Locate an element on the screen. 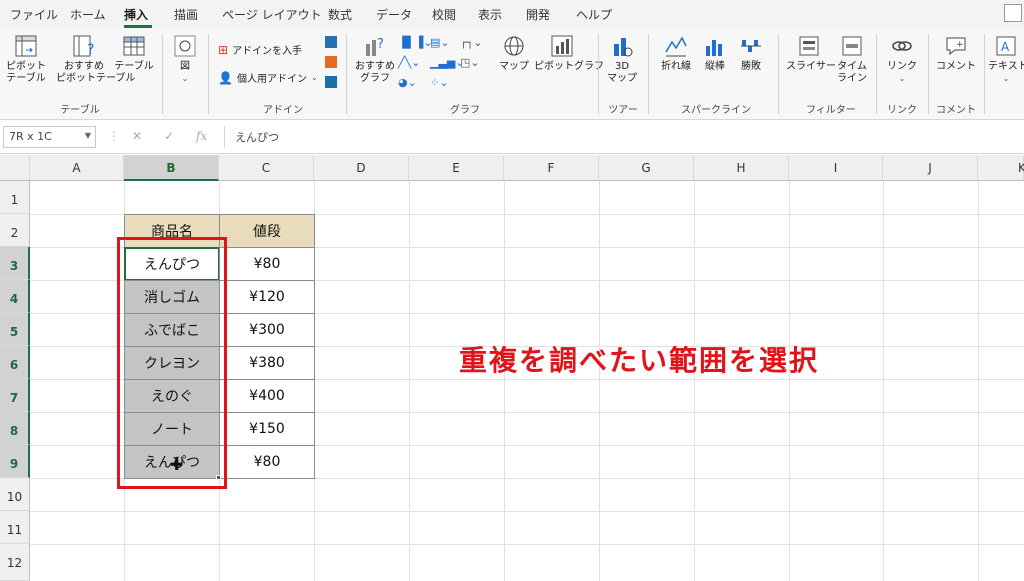 The image size is (1024, 581). group-sparklines-label: スパークライン is located at coordinates (716, 110).